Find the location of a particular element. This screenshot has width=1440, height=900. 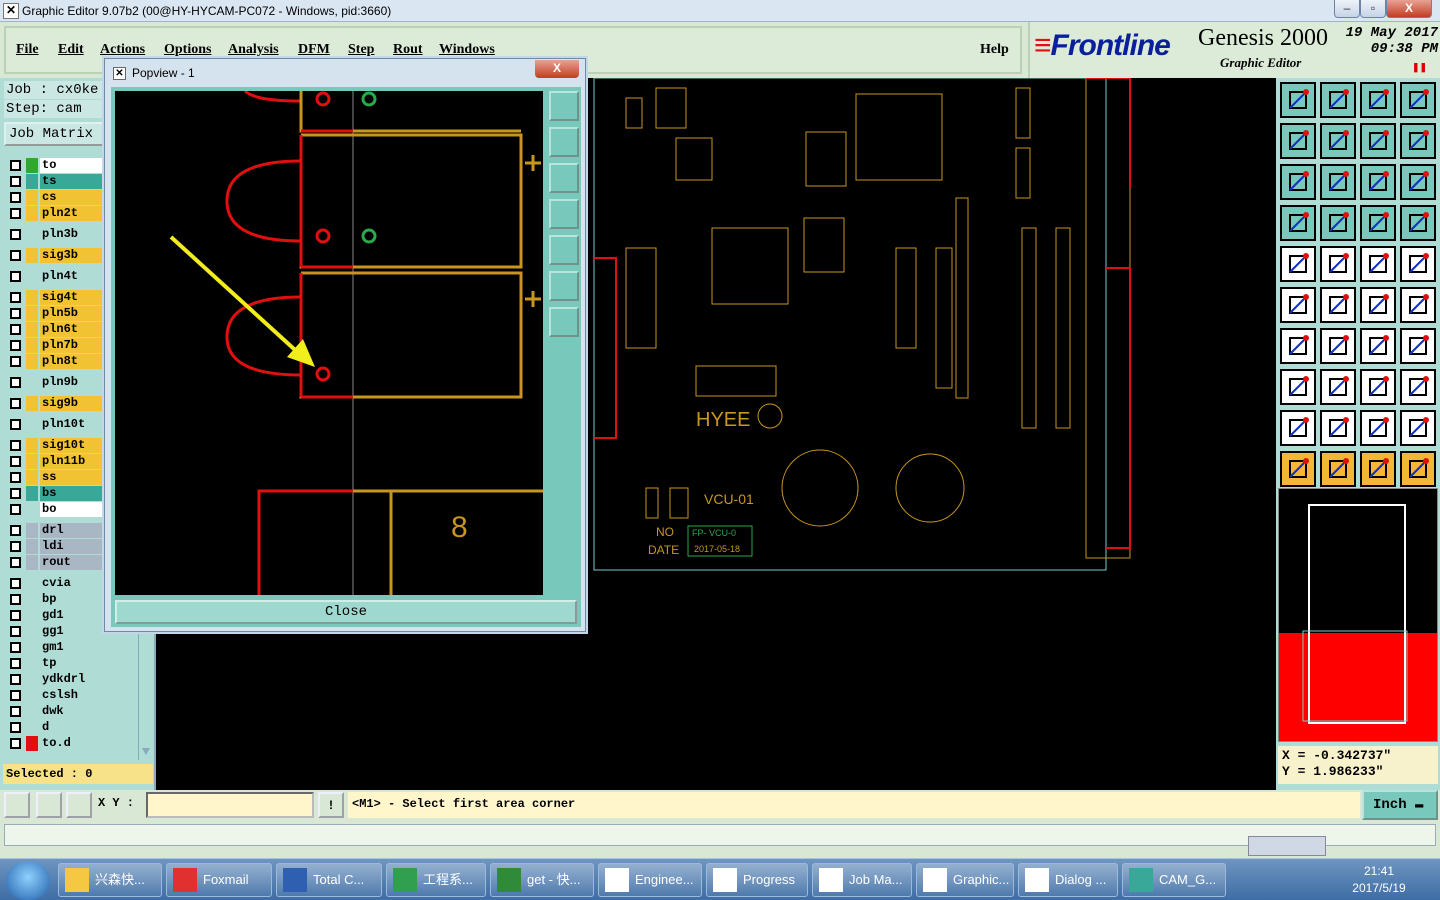

node-red-icon is located at coordinates (1418, 305).